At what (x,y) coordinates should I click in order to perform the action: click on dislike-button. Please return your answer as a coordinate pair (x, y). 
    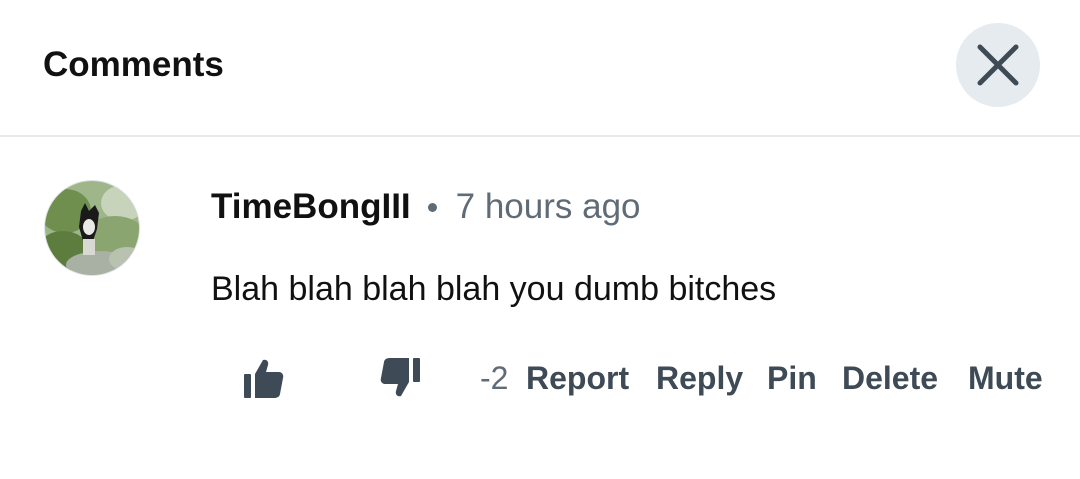
    Looking at the image, I should click on (400, 378).